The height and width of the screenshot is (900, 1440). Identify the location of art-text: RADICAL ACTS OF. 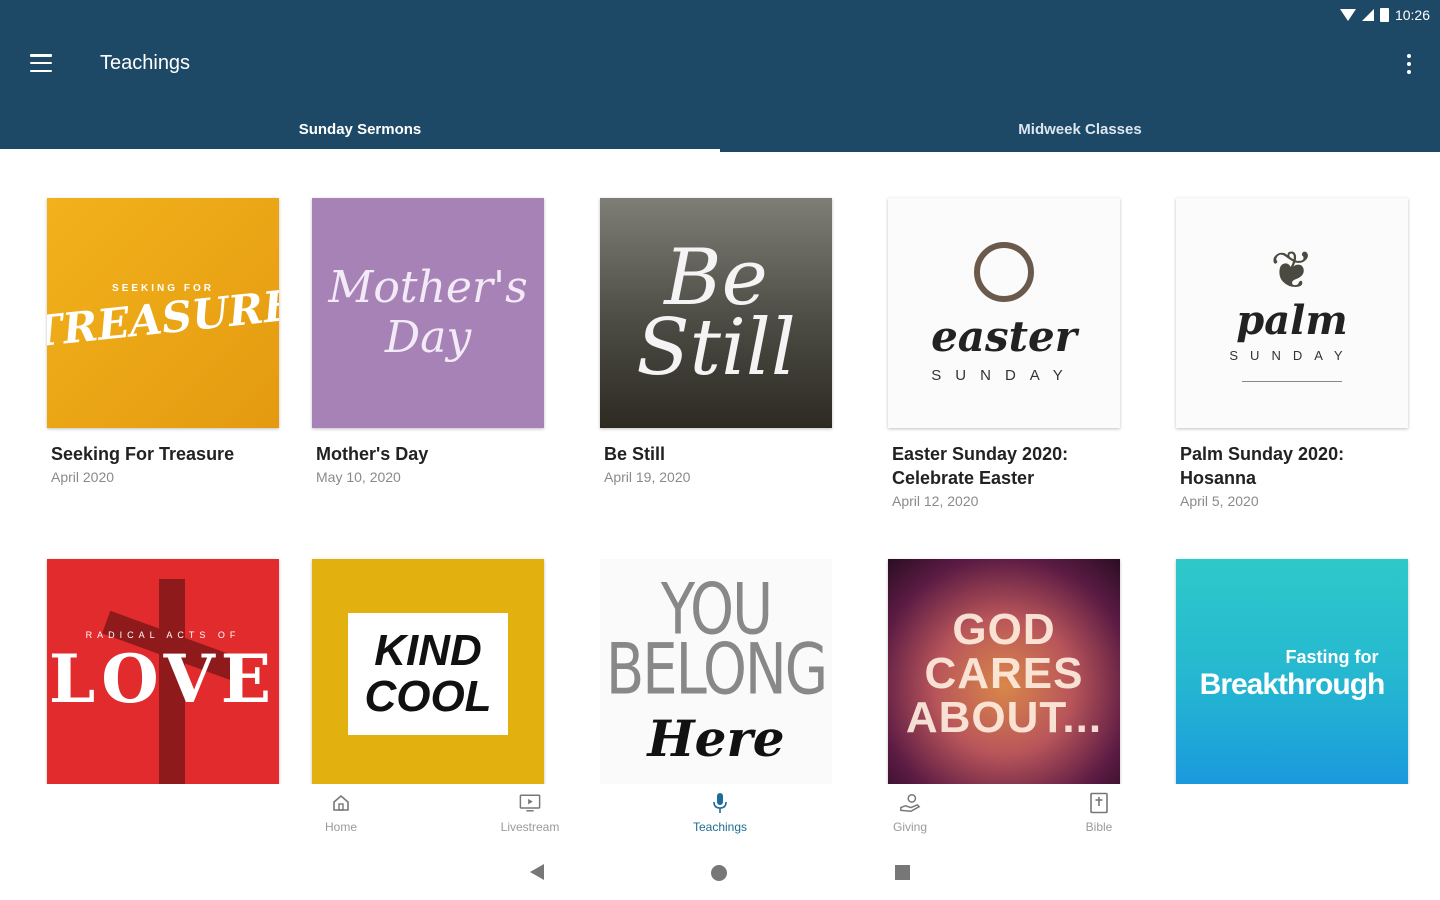
(163, 635).